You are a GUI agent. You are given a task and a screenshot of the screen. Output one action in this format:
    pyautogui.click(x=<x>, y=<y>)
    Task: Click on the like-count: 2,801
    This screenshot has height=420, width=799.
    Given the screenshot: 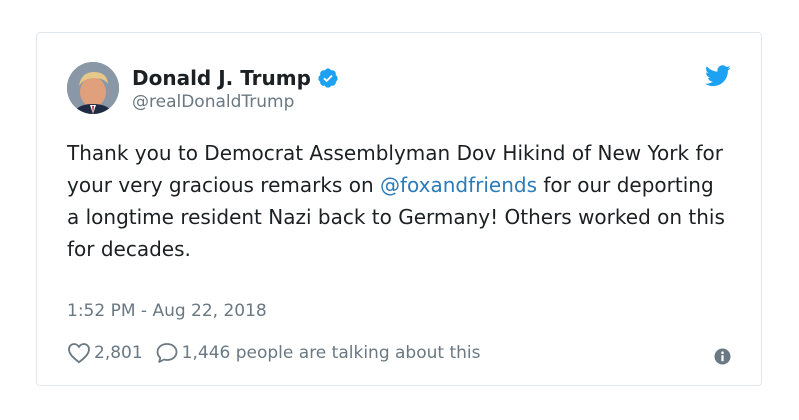 What is the action you would take?
    pyautogui.click(x=118, y=353)
    